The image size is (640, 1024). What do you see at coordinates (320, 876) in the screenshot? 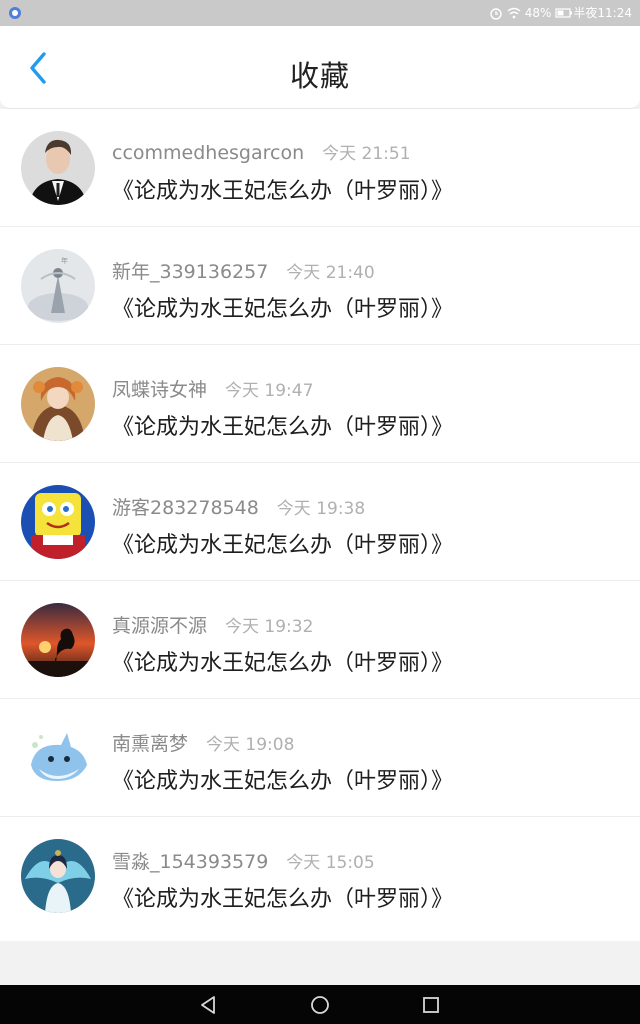
I see `list-item: 雪淼_154393579 今天 15:05 《论成为水王妃怎么办（叶罗丽）》` at bounding box center [320, 876].